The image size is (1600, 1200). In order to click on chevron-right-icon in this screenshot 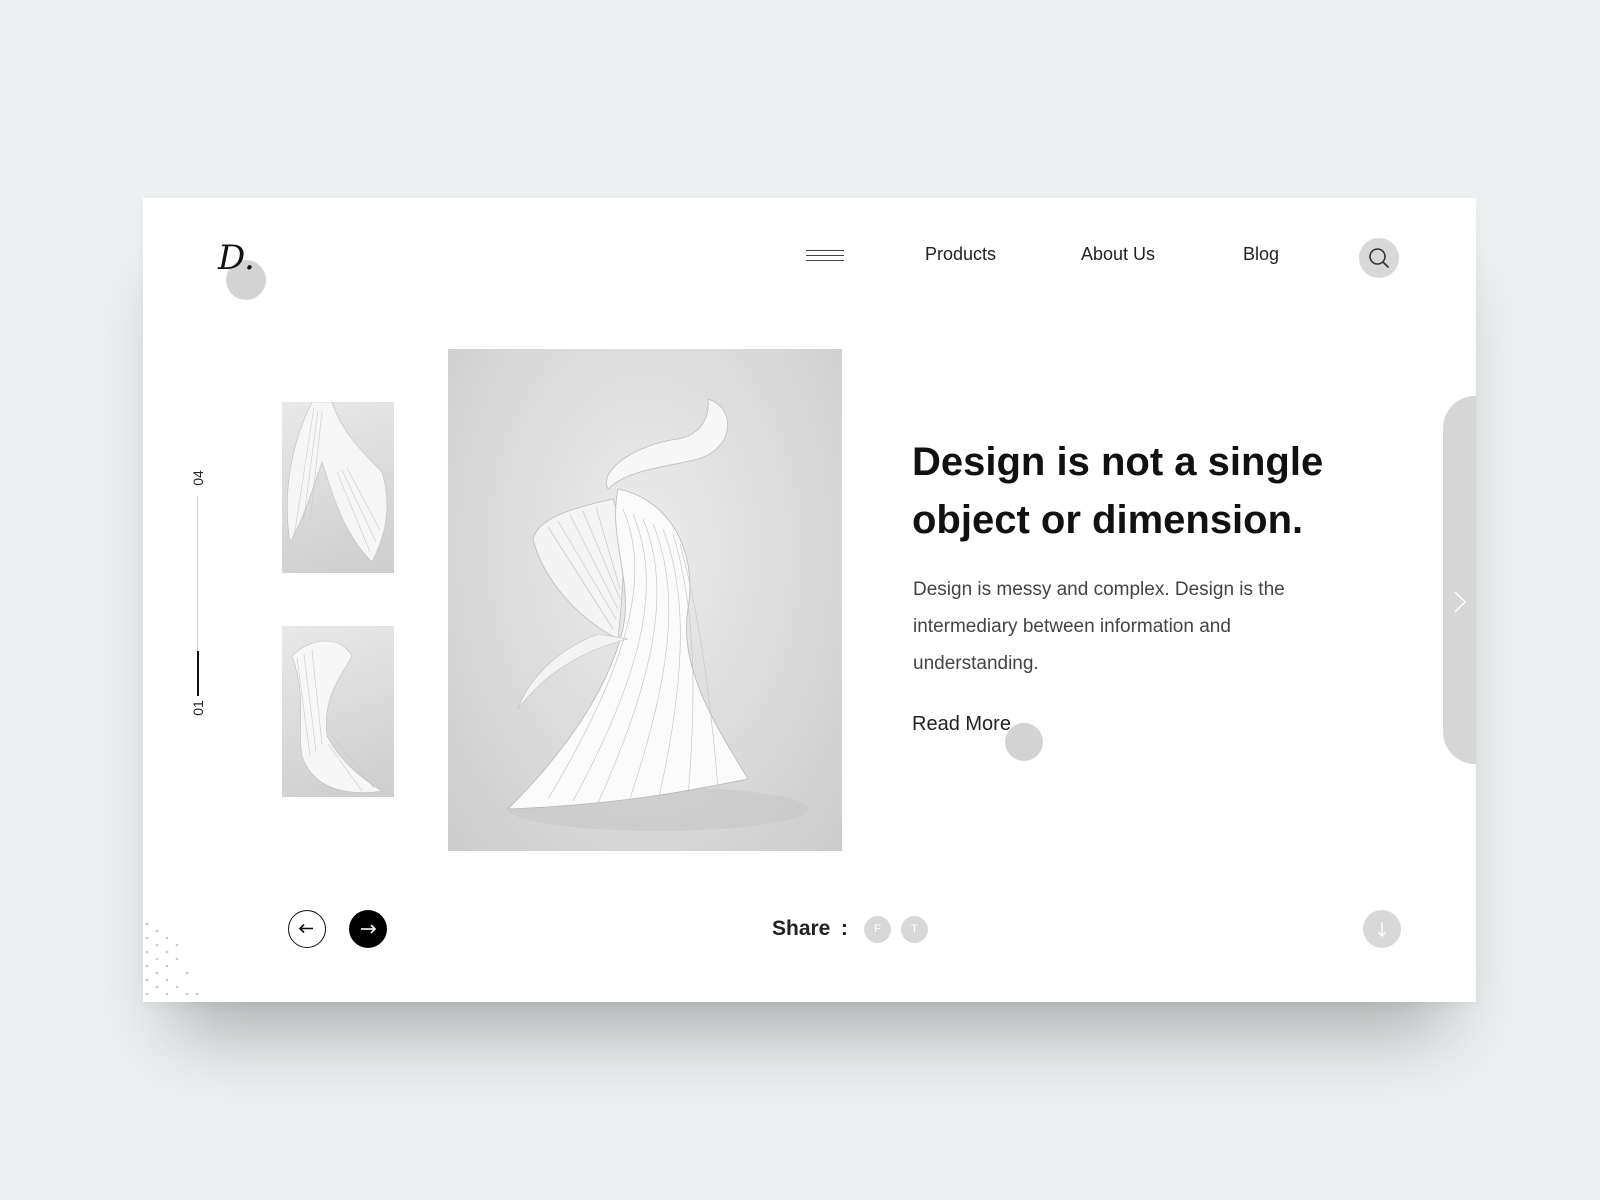, I will do `click(1460, 602)`.